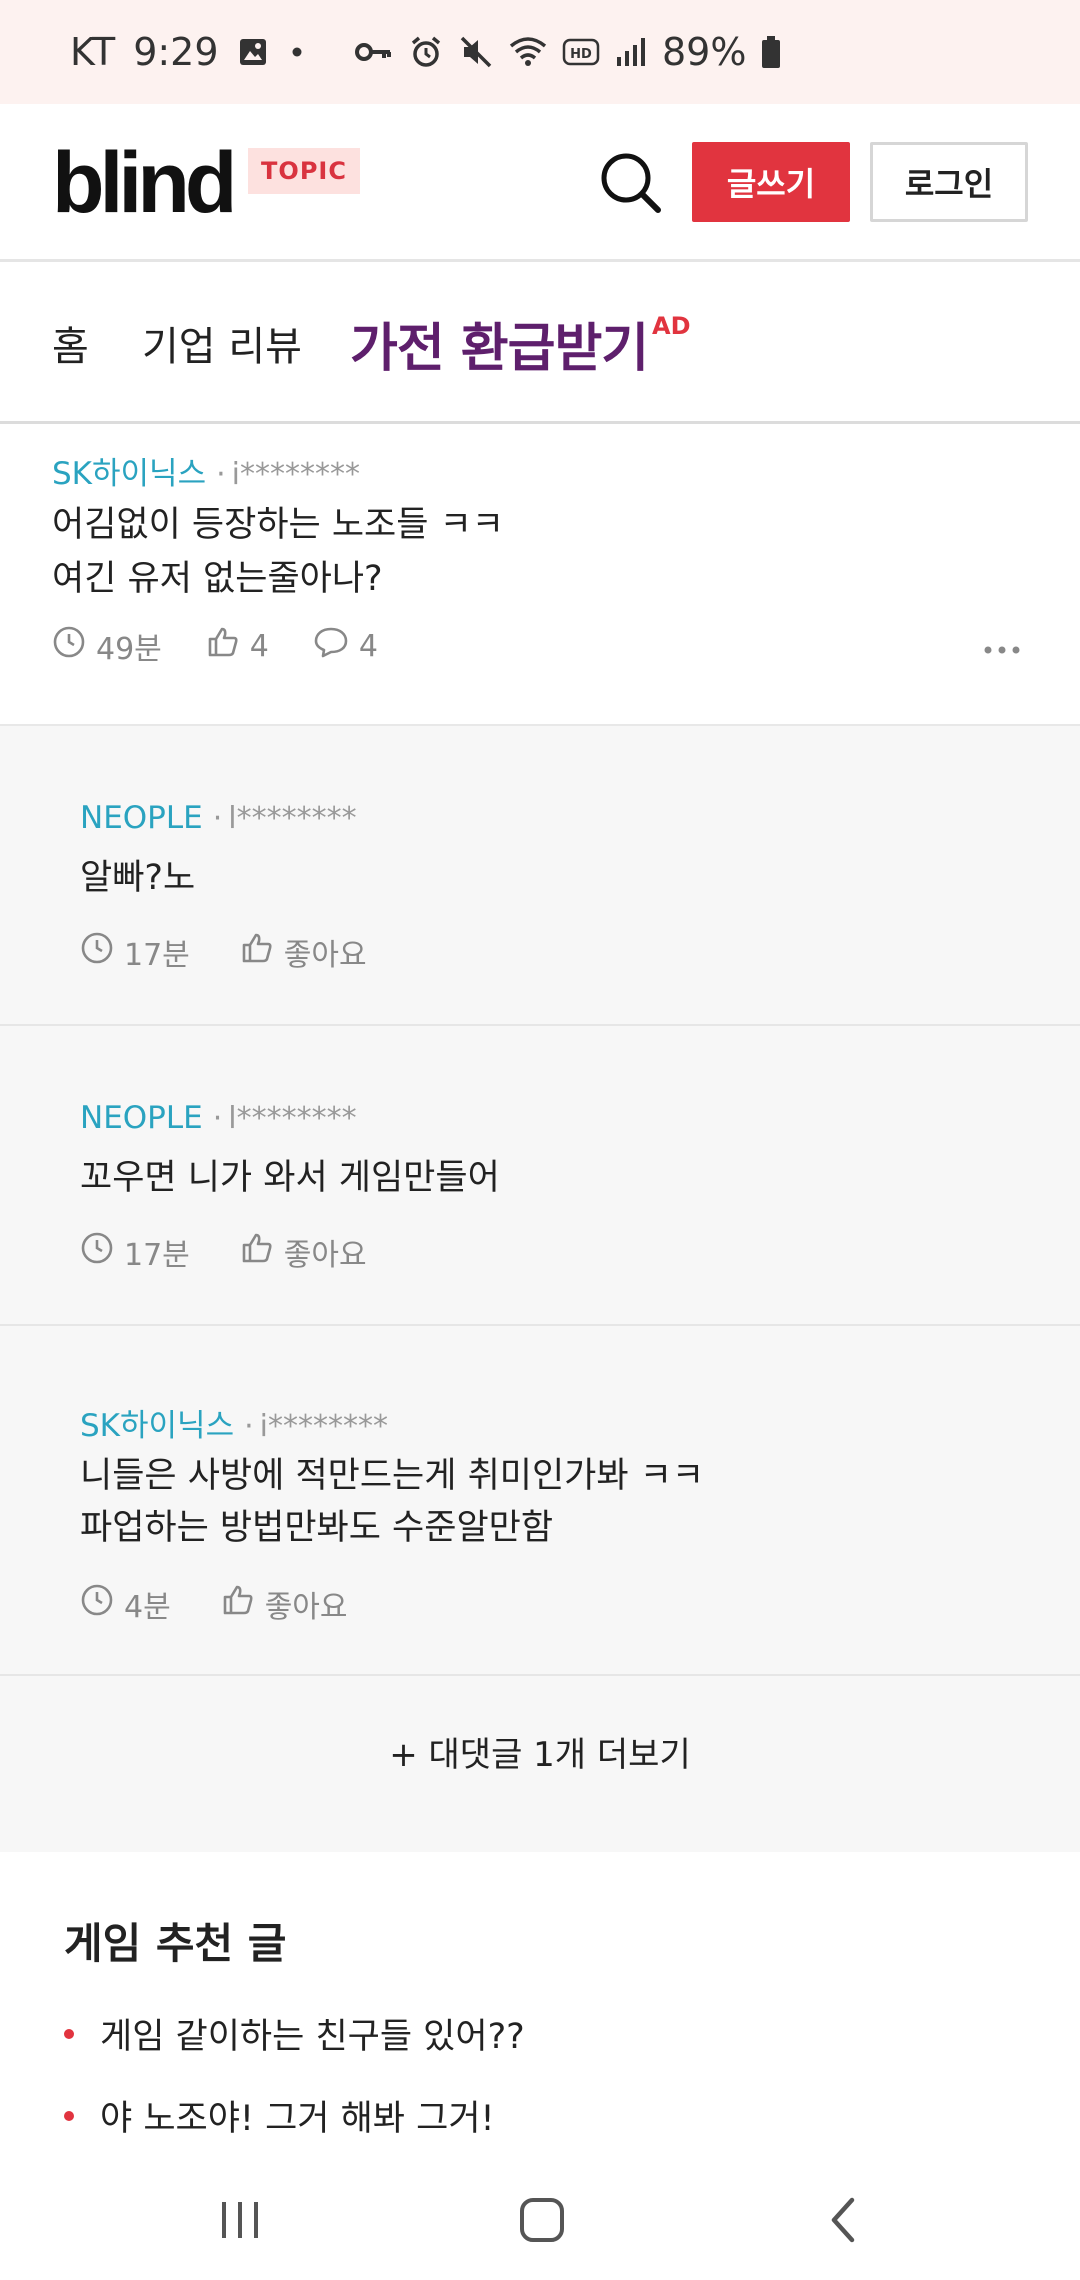  What do you see at coordinates (771, 52) in the screenshot?
I see `battery-icon` at bounding box center [771, 52].